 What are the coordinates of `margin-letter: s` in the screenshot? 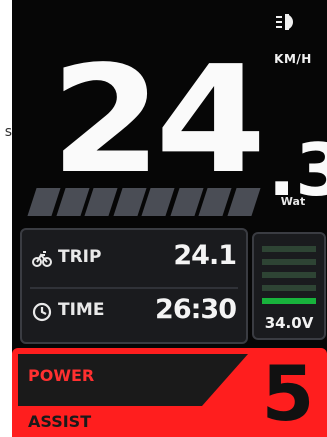 It's located at (8, 132).